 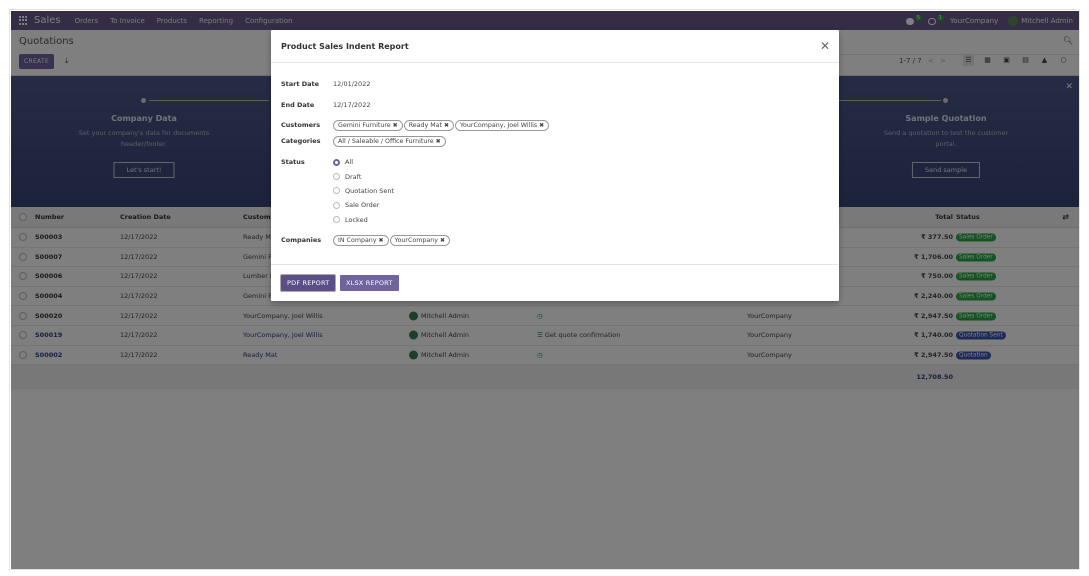 What do you see at coordinates (363, 176) in the screenshot?
I see `status-option-draft: Draft` at bounding box center [363, 176].